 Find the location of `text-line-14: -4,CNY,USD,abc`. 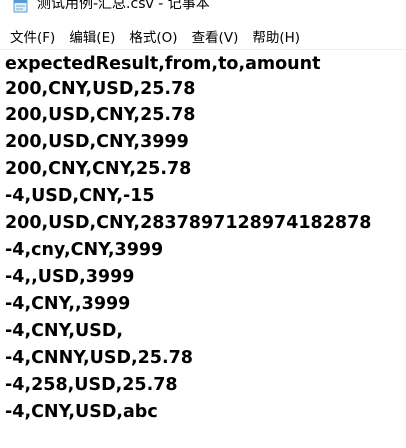

text-line-14: -4,CNY,USD,abc is located at coordinates (81, 412).